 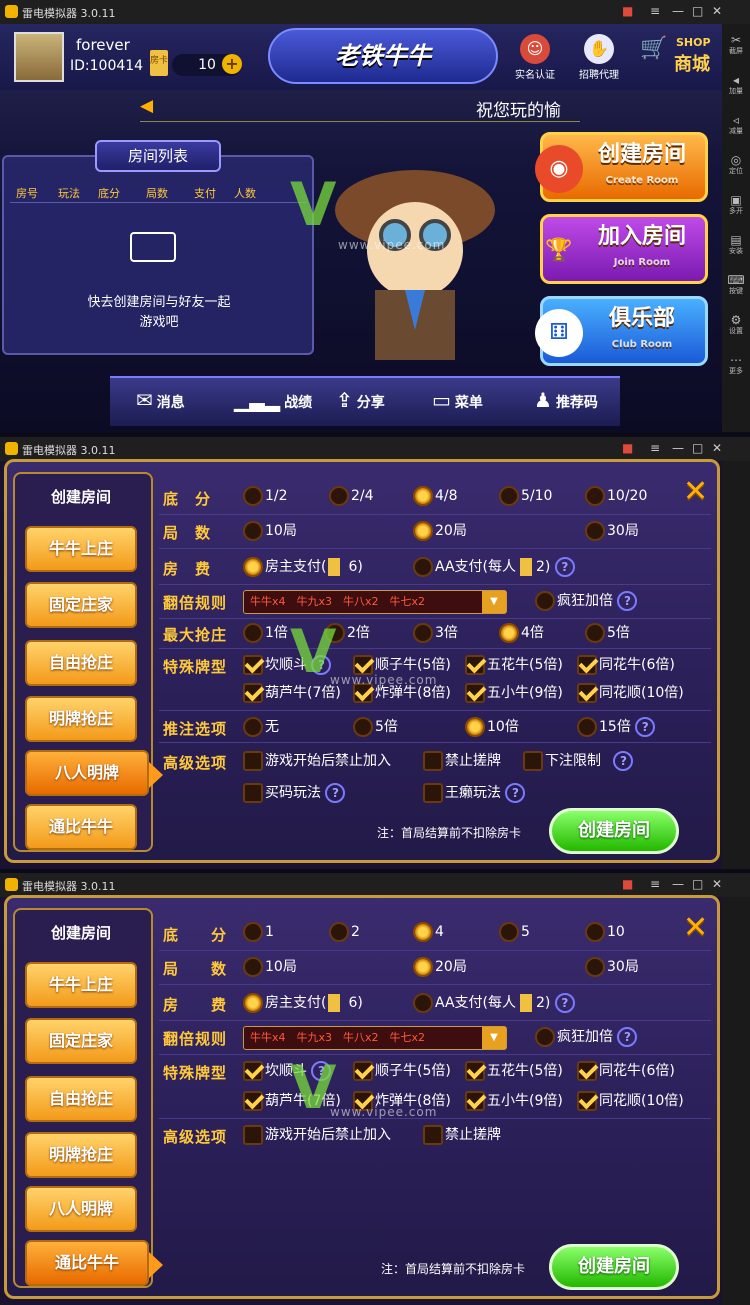 What do you see at coordinates (736, 245) in the screenshot?
I see `sidebar-install: ▤ 安装` at bounding box center [736, 245].